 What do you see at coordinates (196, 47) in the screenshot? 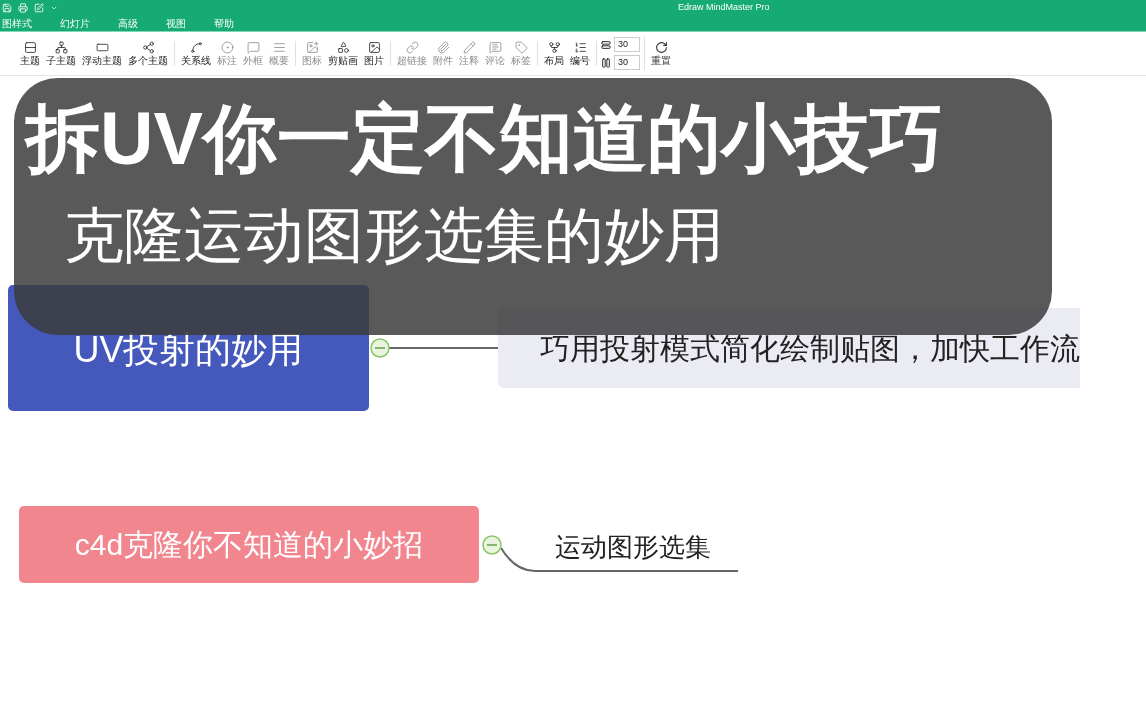
I see `curve-icon` at bounding box center [196, 47].